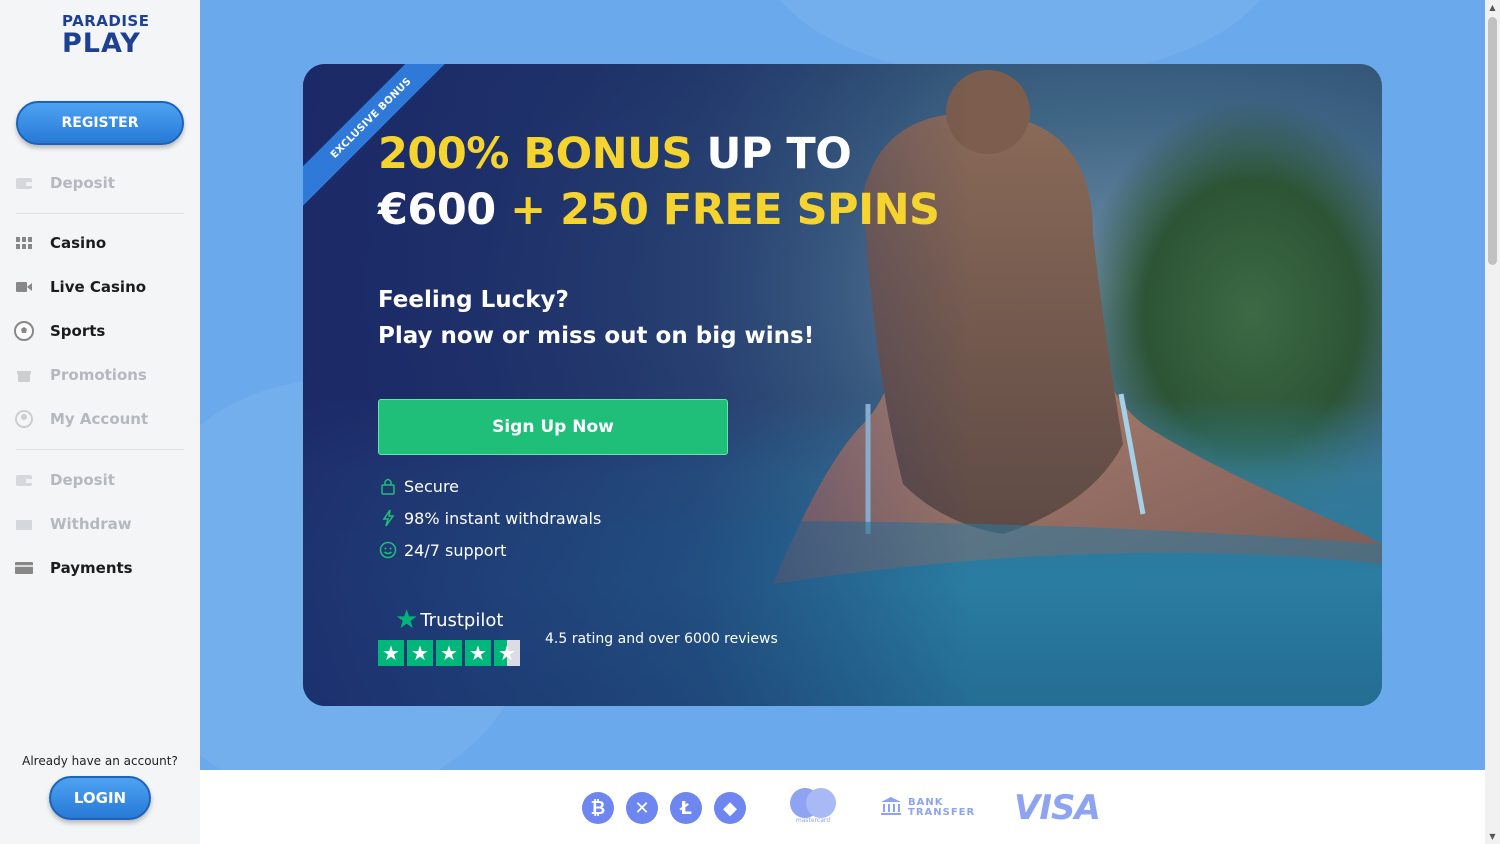 This screenshot has width=1500, height=844. I want to click on feature-support: 24/7 support, so click(442, 550).